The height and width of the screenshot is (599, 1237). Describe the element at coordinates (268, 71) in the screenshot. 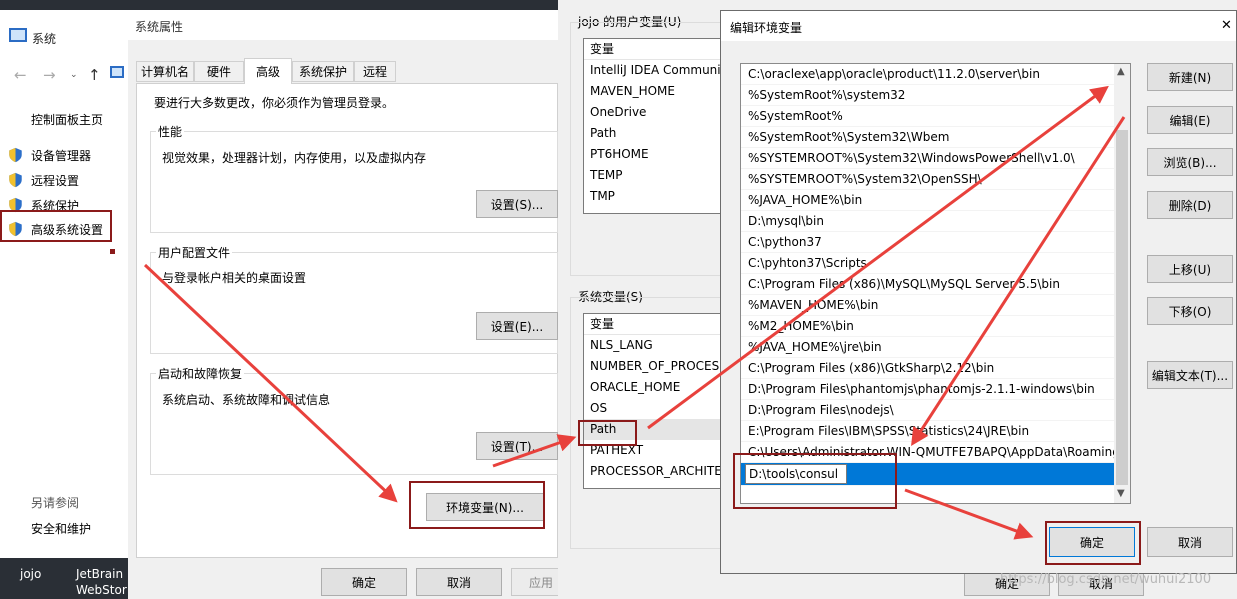

I see `tab-advanced: 高级` at that location.